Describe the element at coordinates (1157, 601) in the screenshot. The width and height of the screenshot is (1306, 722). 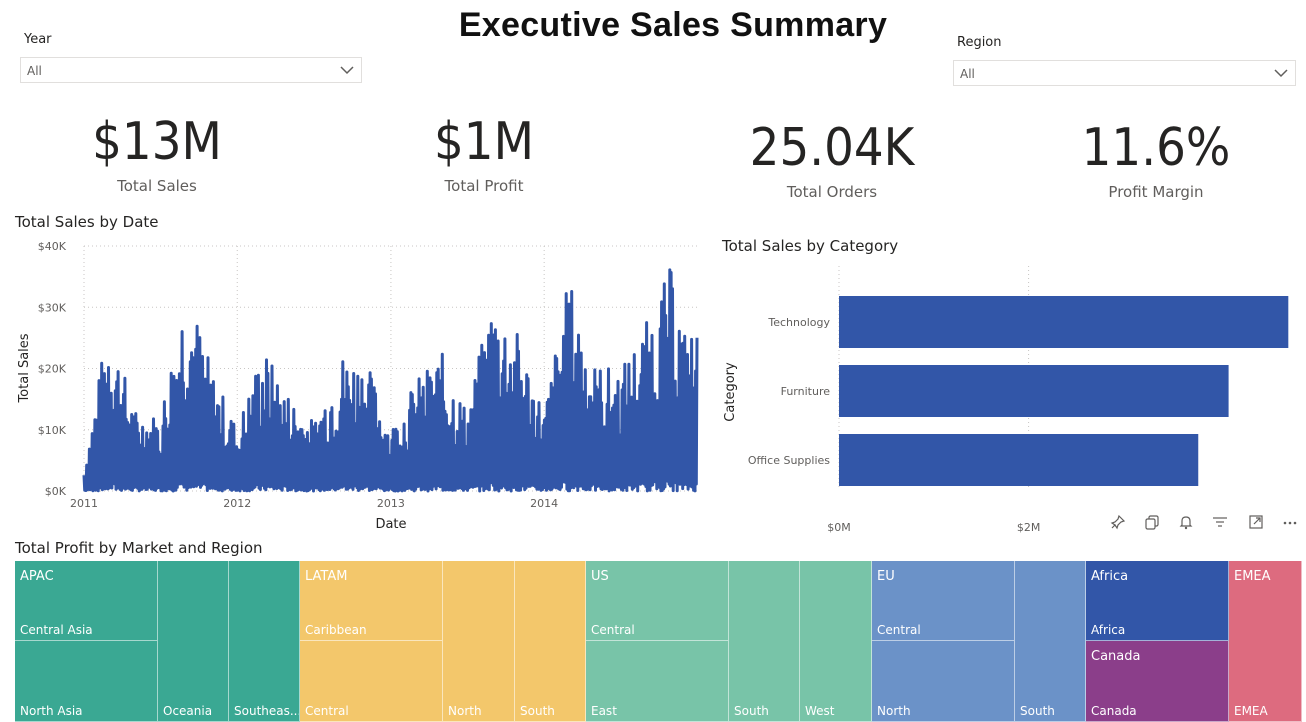
I see `treemap-cell: Africa Africa` at that location.